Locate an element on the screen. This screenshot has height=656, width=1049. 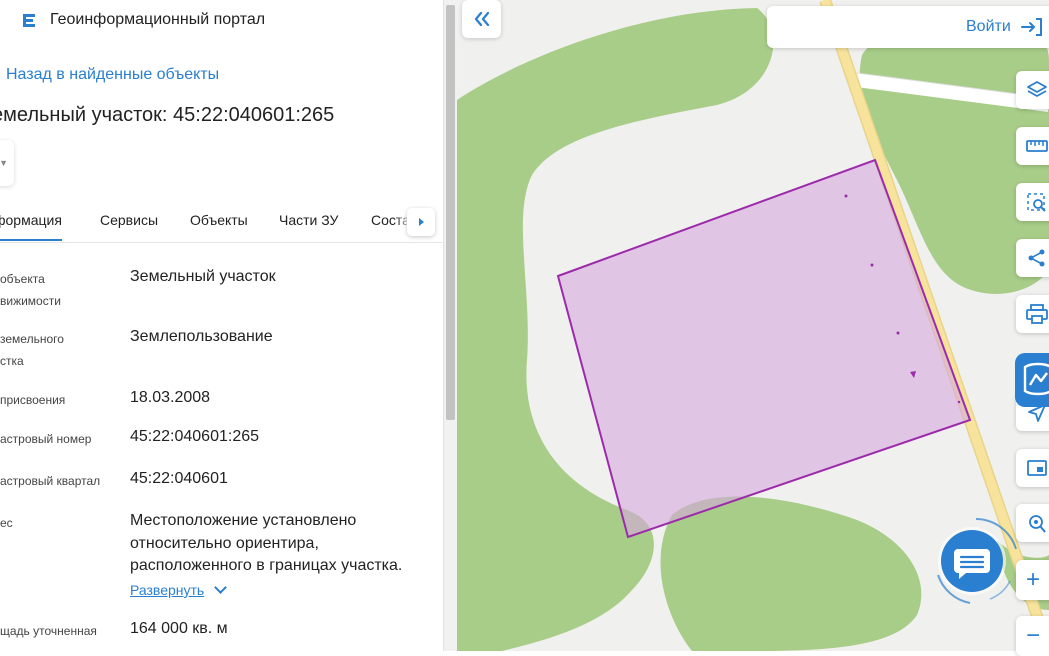
attr-label: астровый квартал is located at coordinates (50, 481).